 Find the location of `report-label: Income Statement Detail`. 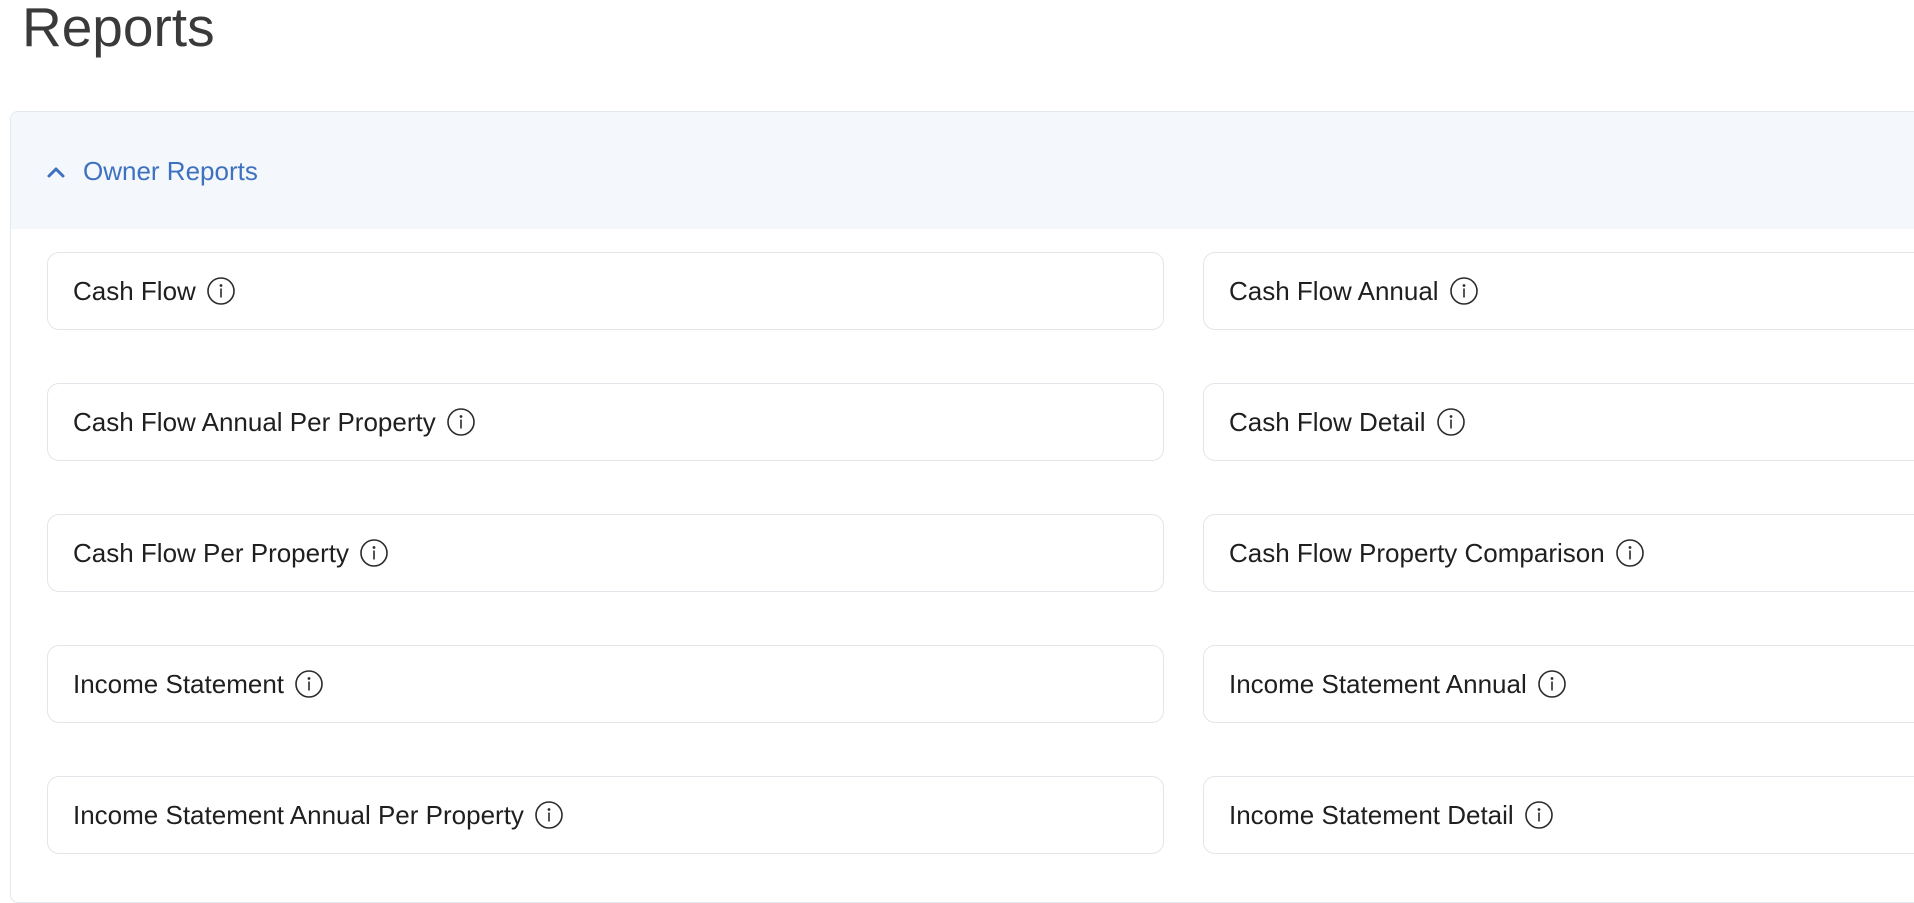

report-label: Income Statement Detail is located at coordinates (1371, 814).